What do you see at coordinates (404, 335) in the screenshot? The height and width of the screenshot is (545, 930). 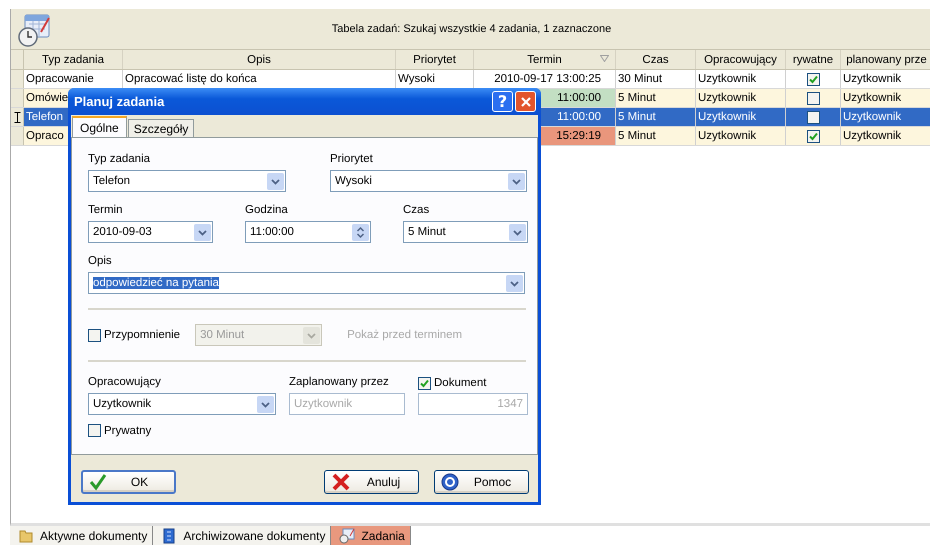 I see `field-label: Pokaż przed terminem` at bounding box center [404, 335].